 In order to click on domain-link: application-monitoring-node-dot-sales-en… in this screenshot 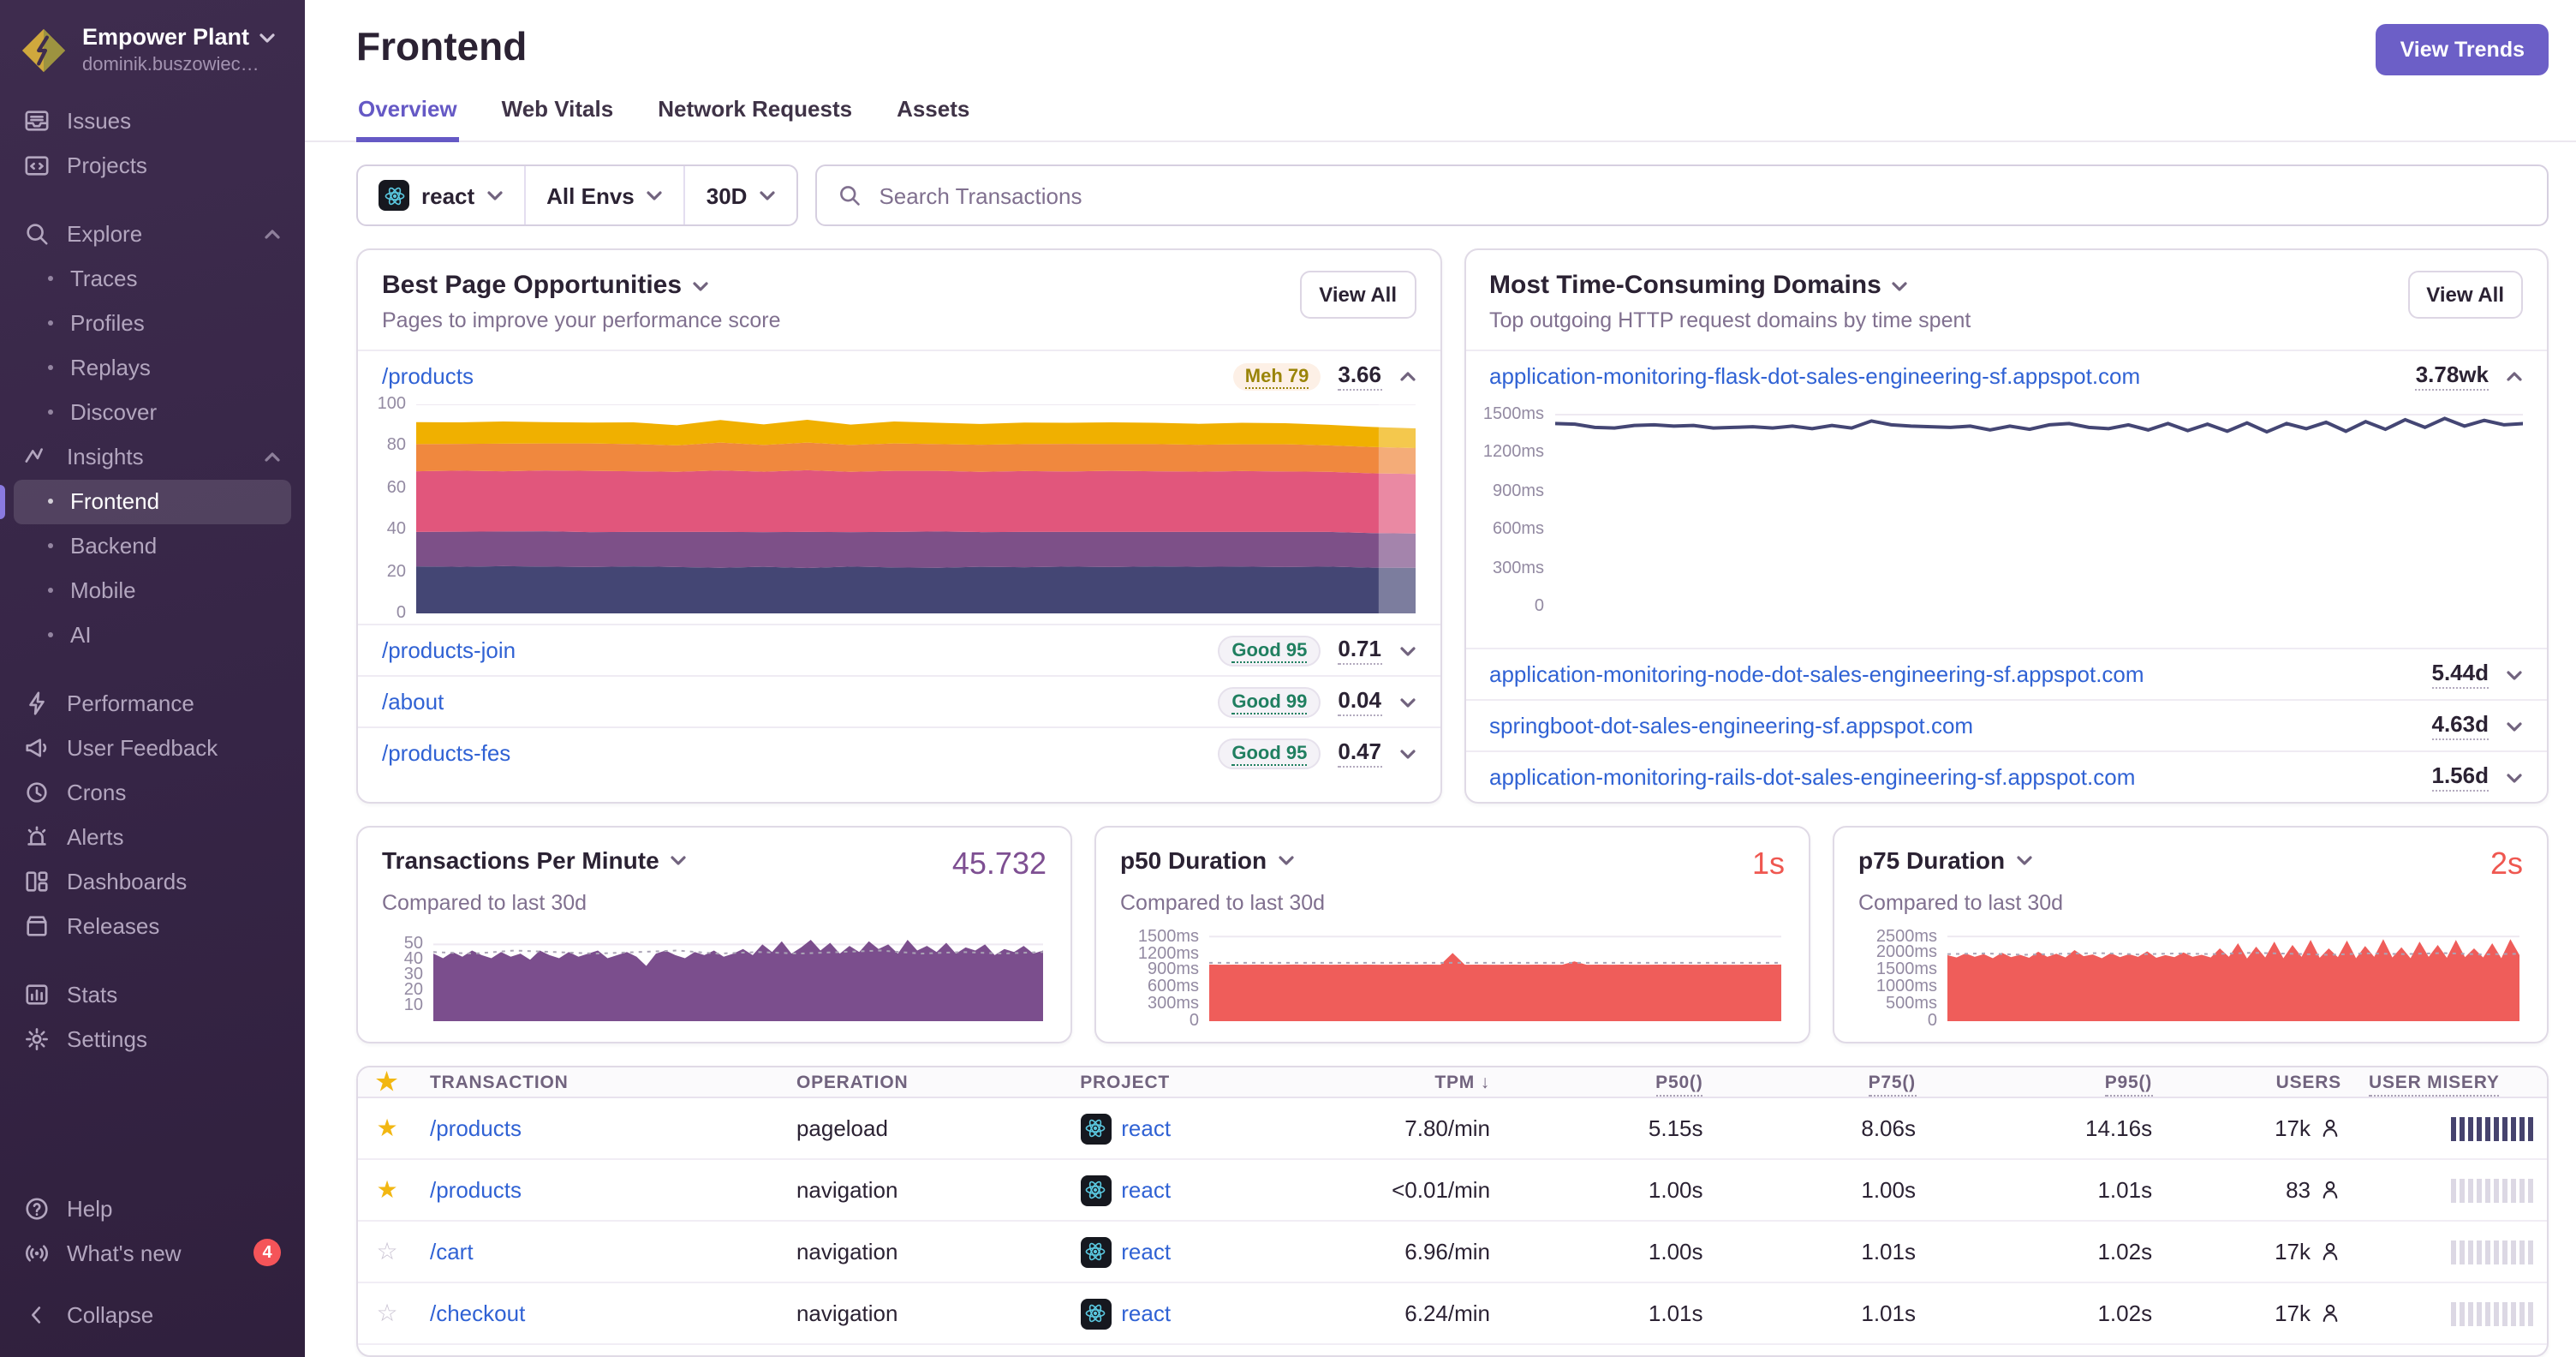, I will do `click(1816, 674)`.